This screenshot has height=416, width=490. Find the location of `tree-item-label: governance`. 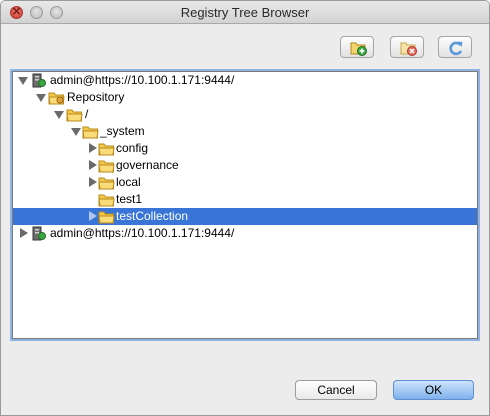

tree-item-label: governance is located at coordinates (147, 165).